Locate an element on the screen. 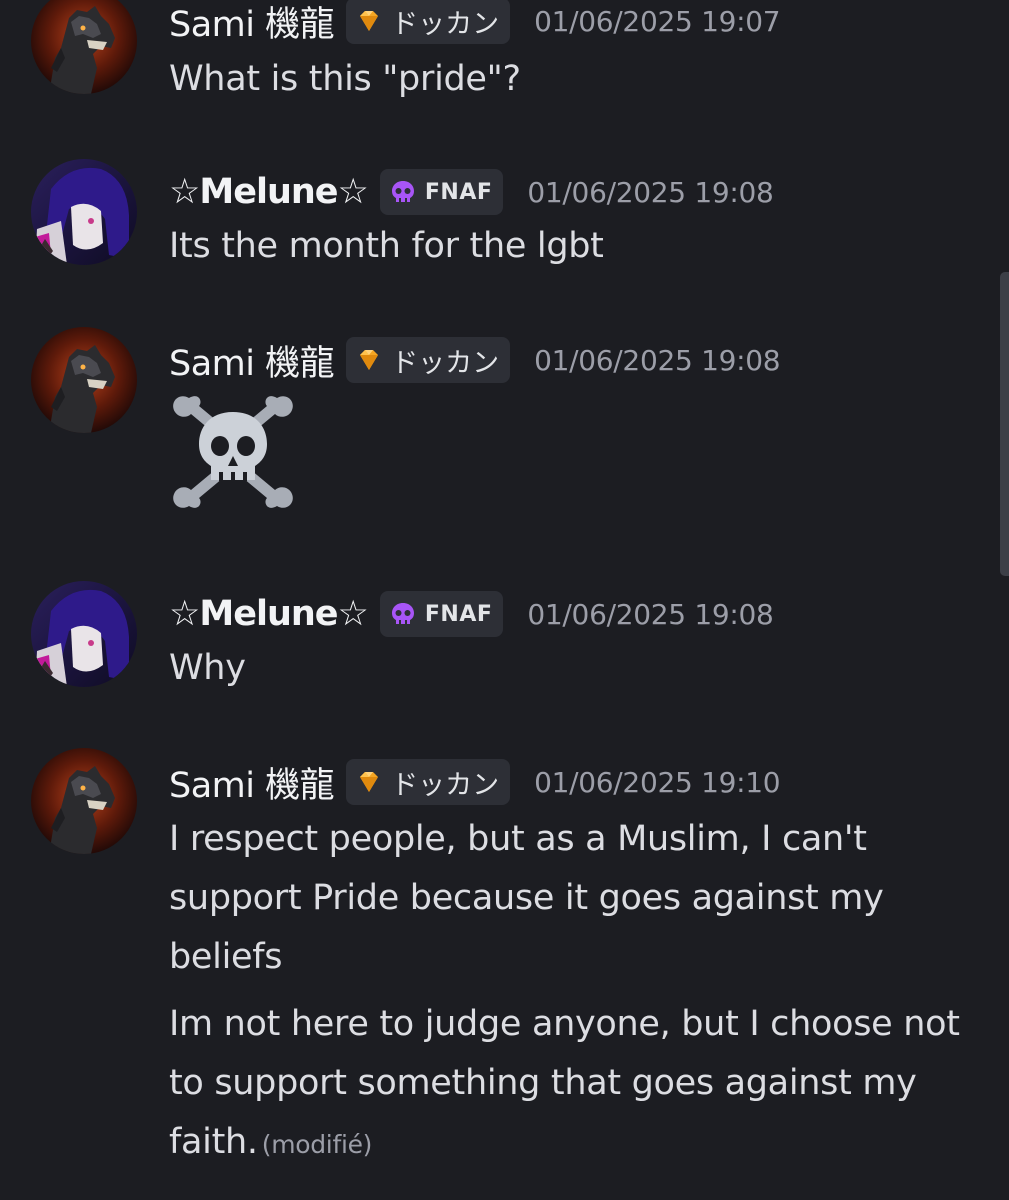 This screenshot has height=1200, width=1009. skull-and-crossbones-emoji-icon is located at coordinates (233, 452).